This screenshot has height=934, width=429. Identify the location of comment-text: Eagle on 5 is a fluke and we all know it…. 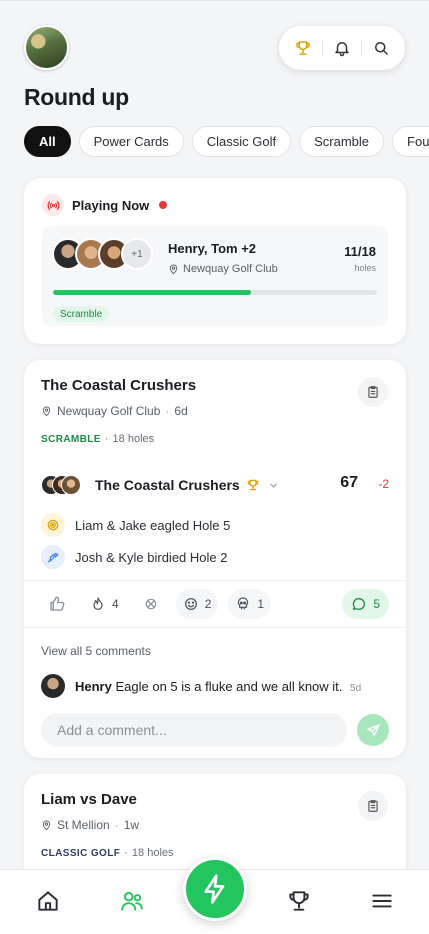
(229, 686).